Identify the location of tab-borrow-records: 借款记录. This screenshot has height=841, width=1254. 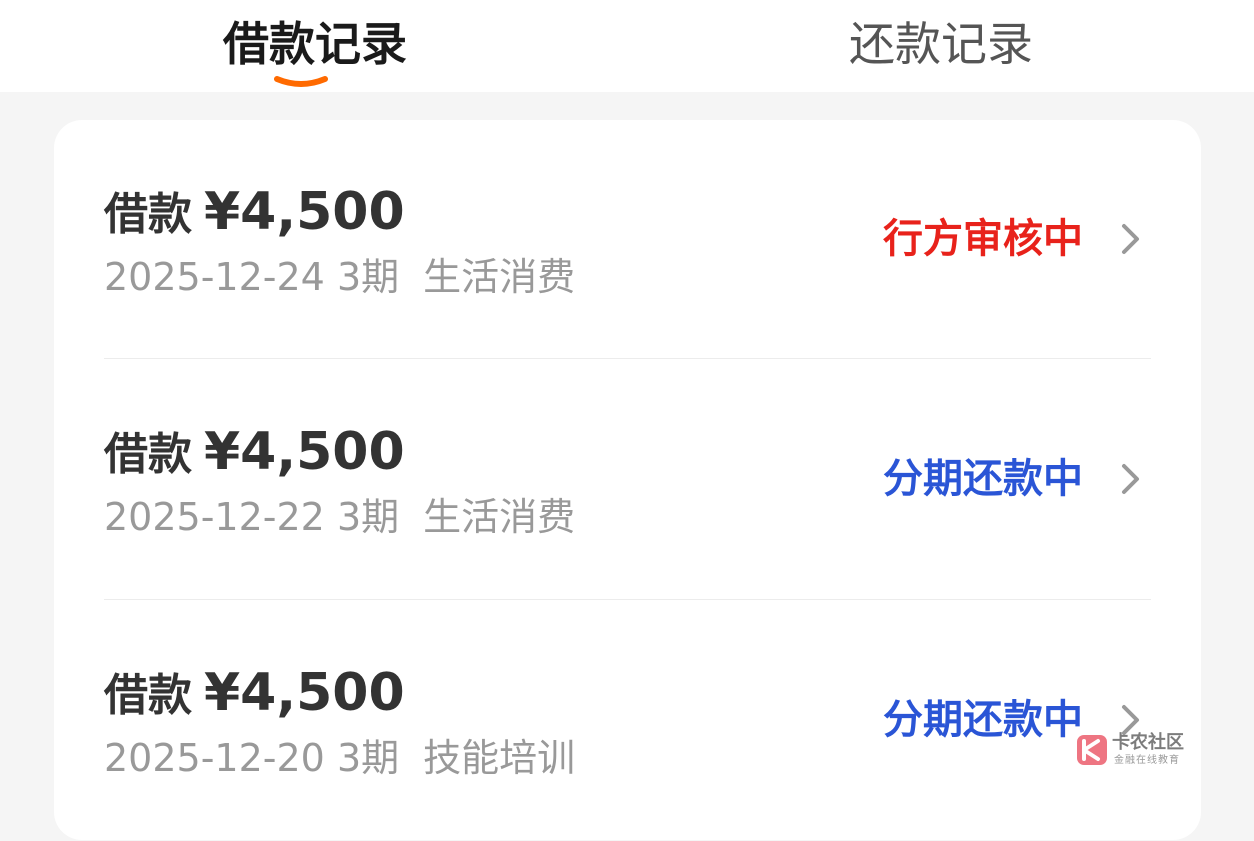
(315, 44).